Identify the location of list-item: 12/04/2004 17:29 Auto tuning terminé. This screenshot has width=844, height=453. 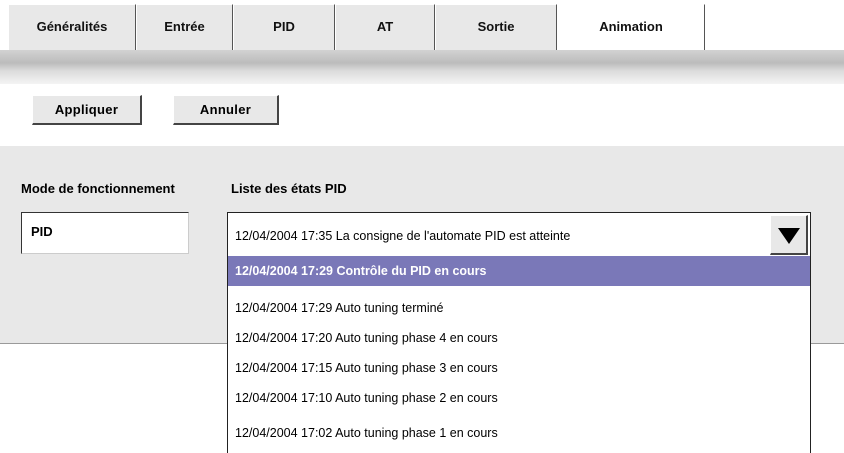
(519, 308).